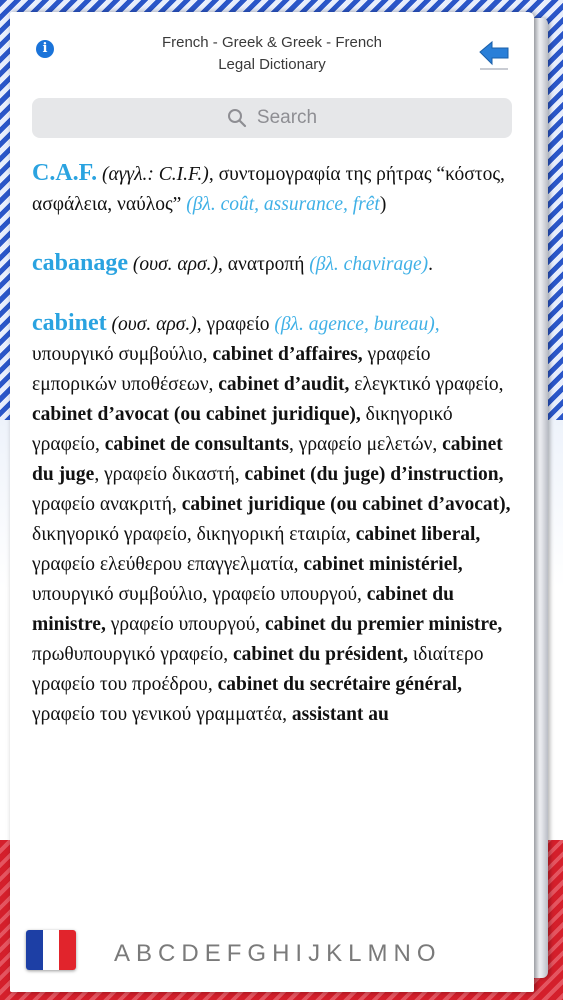 Image resolution: width=563 pixels, height=1000 pixels. What do you see at coordinates (340, 714) in the screenshot?
I see `phrase-term: assistant au` at bounding box center [340, 714].